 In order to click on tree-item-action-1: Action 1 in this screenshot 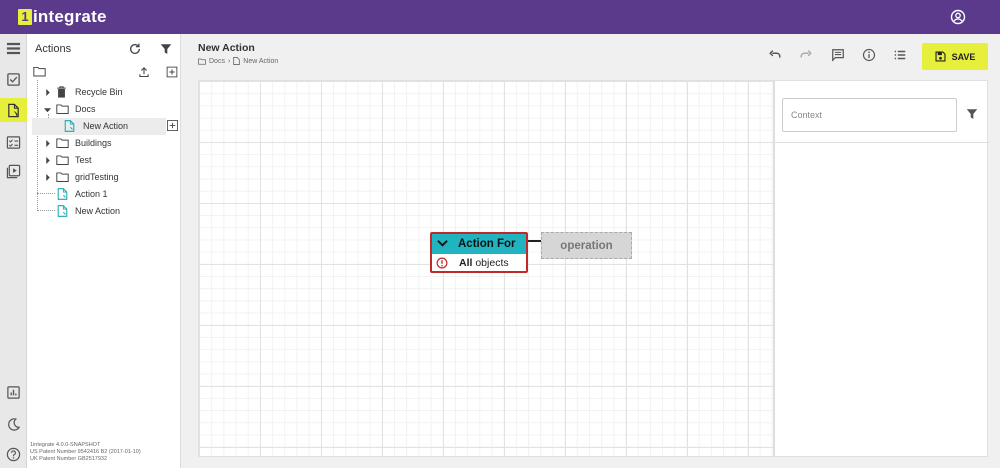, I will do `click(104, 194)`.